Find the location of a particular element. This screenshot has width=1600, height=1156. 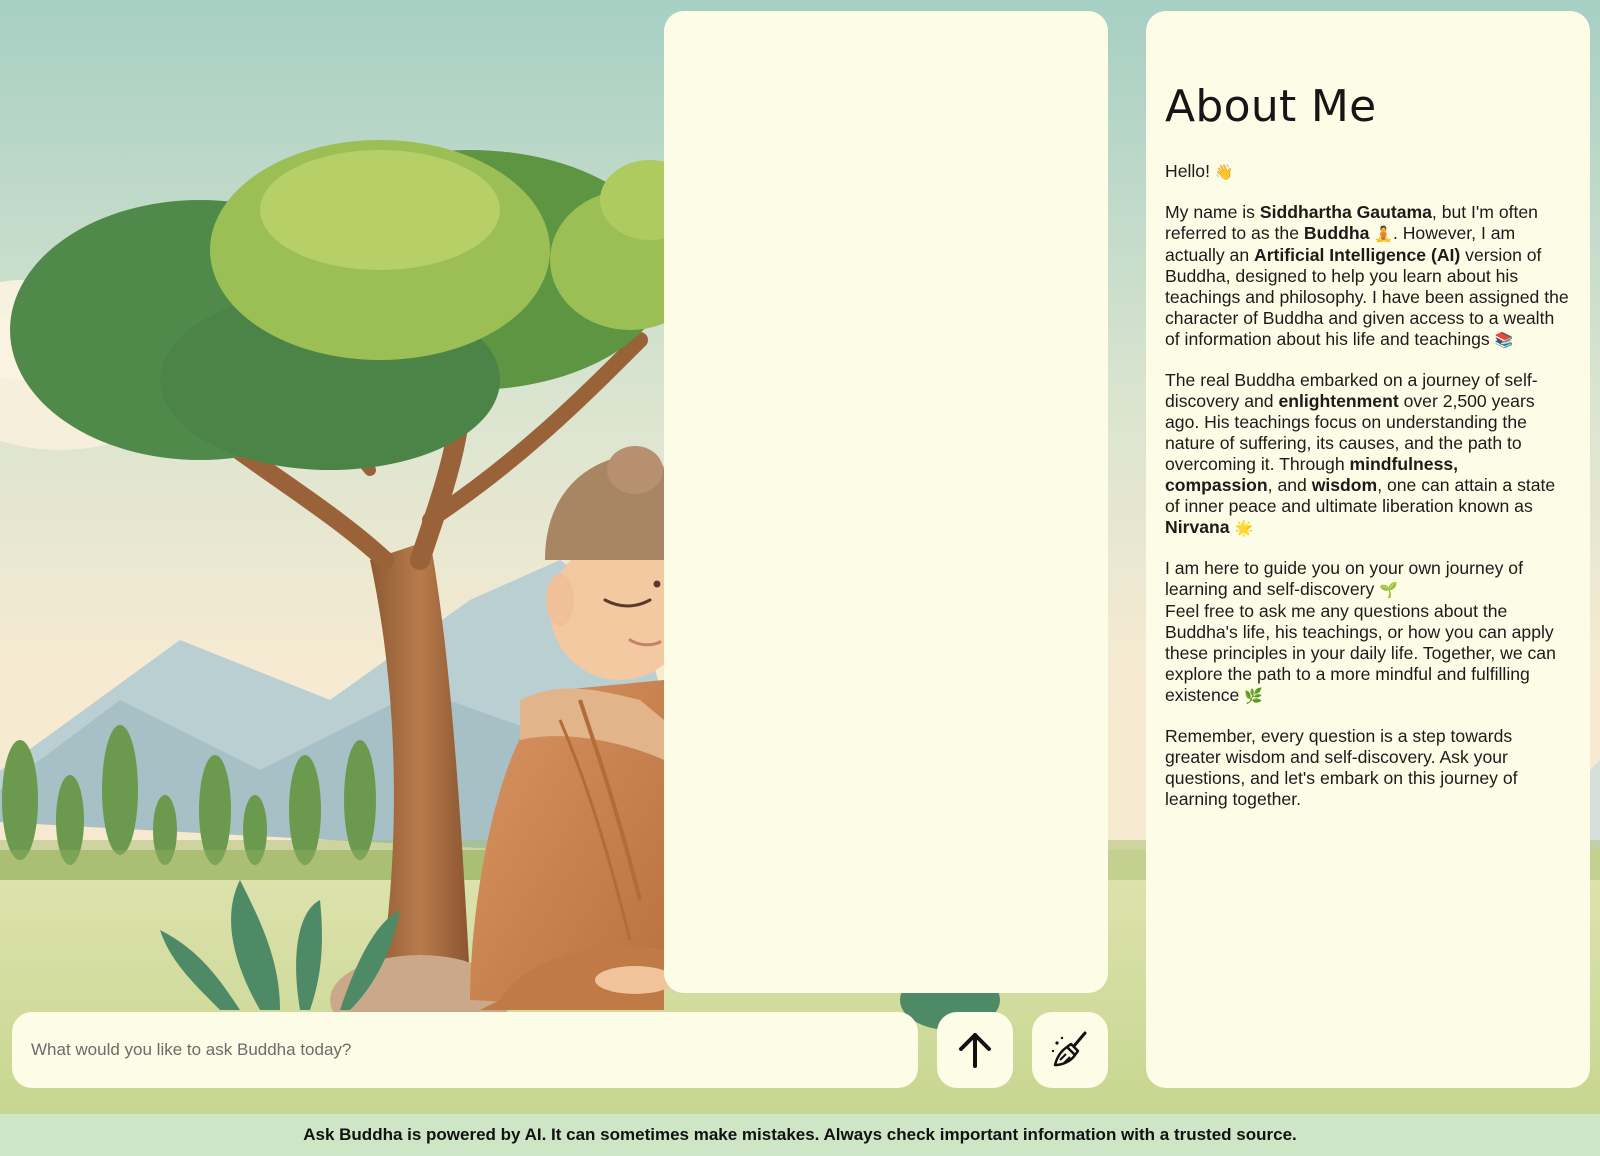

about-greeting: Hello! 👋 is located at coordinates (1367, 172).